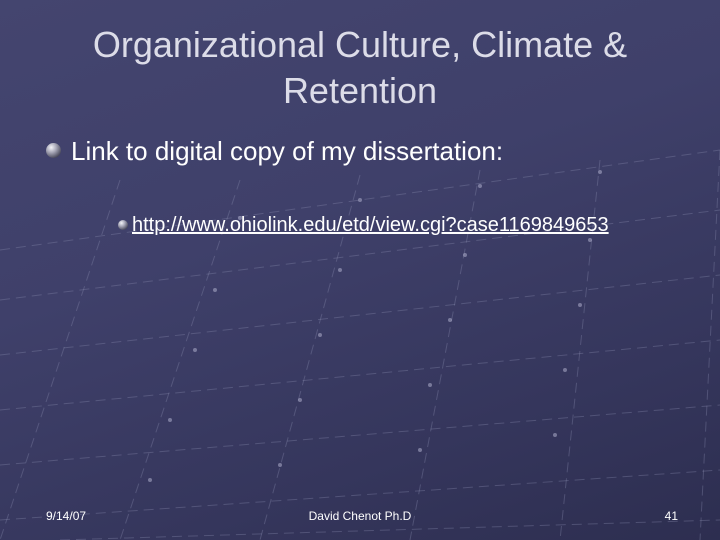 Image resolution: width=720 pixels, height=540 pixels. I want to click on bullet-item-dissertation: Link to digital copy of my dissertation:, so click(366, 151).